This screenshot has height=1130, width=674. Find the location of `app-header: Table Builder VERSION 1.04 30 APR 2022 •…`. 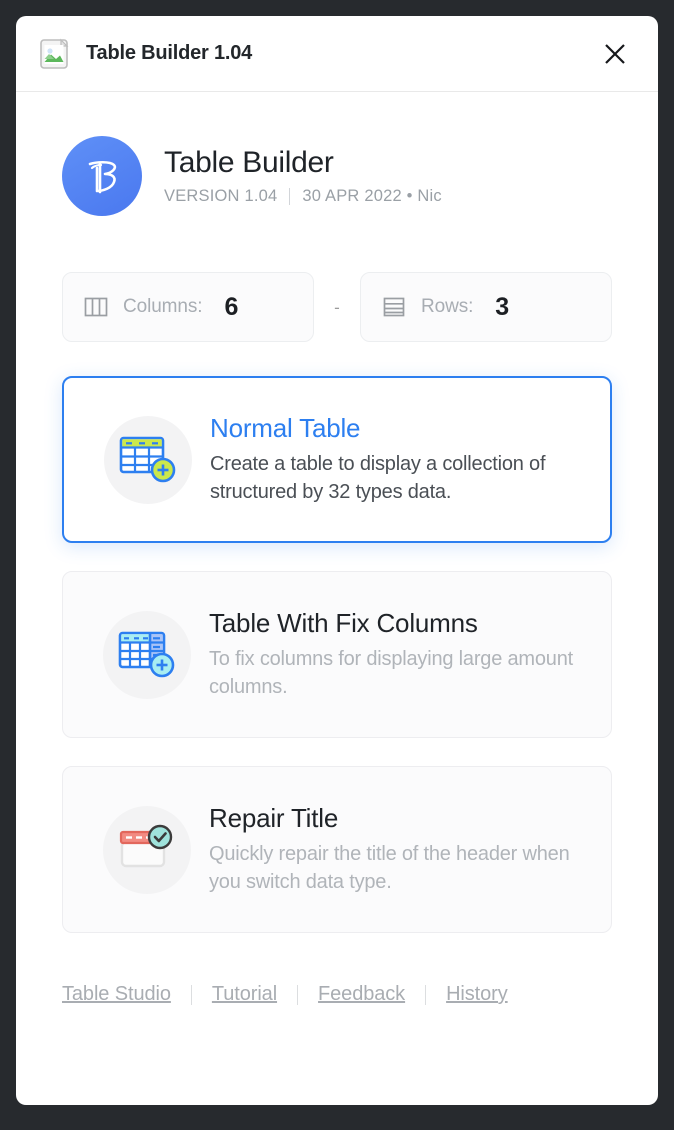

app-header: Table Builder VERSION 1.04 30 APR 2022 •… is located at coordinates (337, 154).